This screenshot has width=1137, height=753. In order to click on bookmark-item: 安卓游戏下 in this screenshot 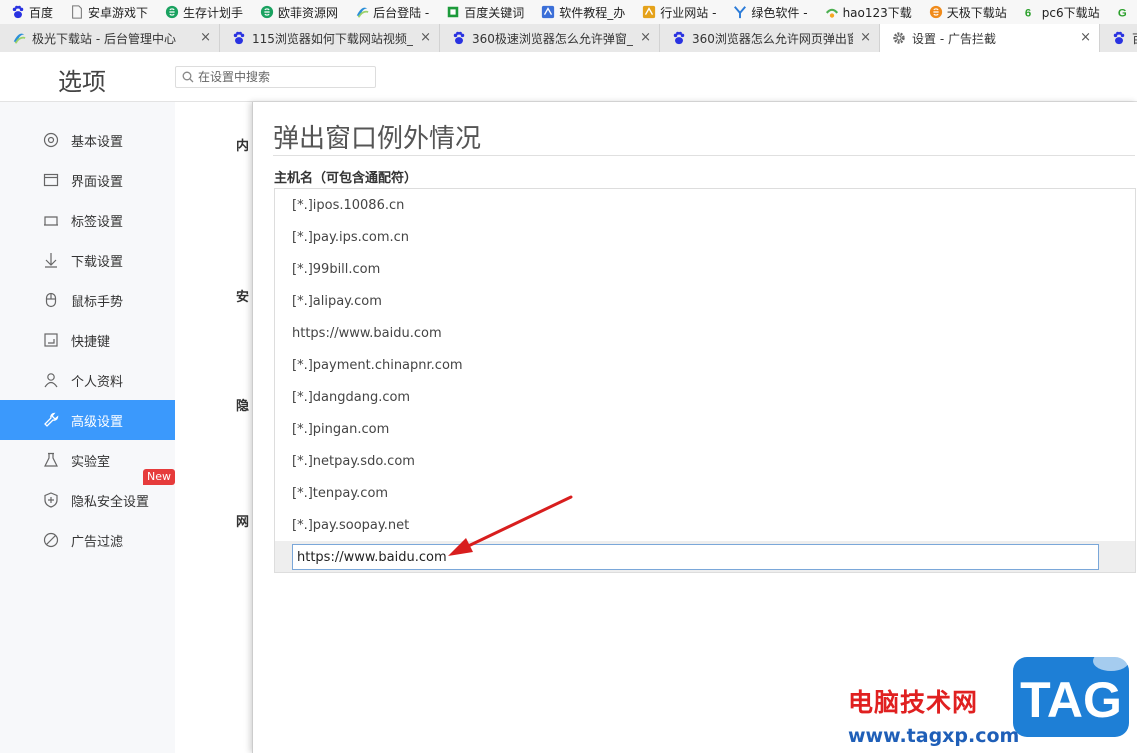, I will do `click(106, 12)`.